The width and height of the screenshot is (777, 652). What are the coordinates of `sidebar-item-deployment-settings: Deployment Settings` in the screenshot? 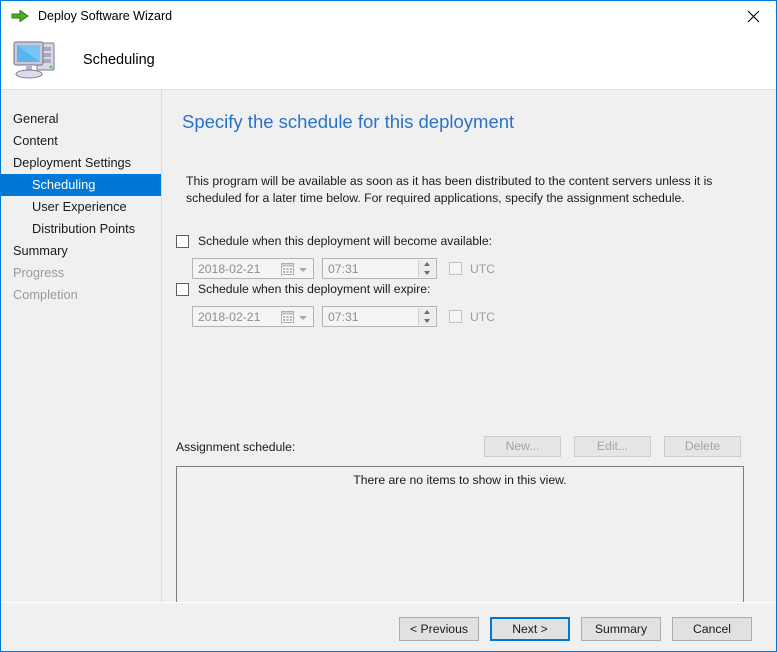 It's located at (81, 163).